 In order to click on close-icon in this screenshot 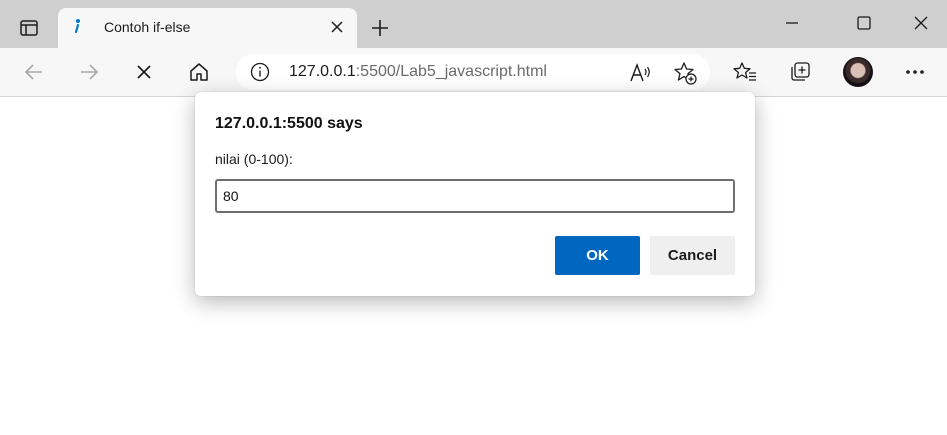, I will do `click(921, 23)`.